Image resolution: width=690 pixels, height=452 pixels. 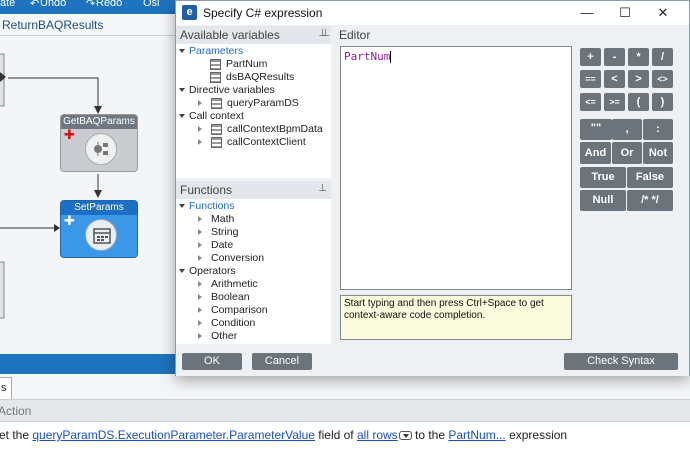 What do you see at coordinates (625, 13) in the screenshot?
I see `maximize-button: ☐` at bounding box center [625, 13].